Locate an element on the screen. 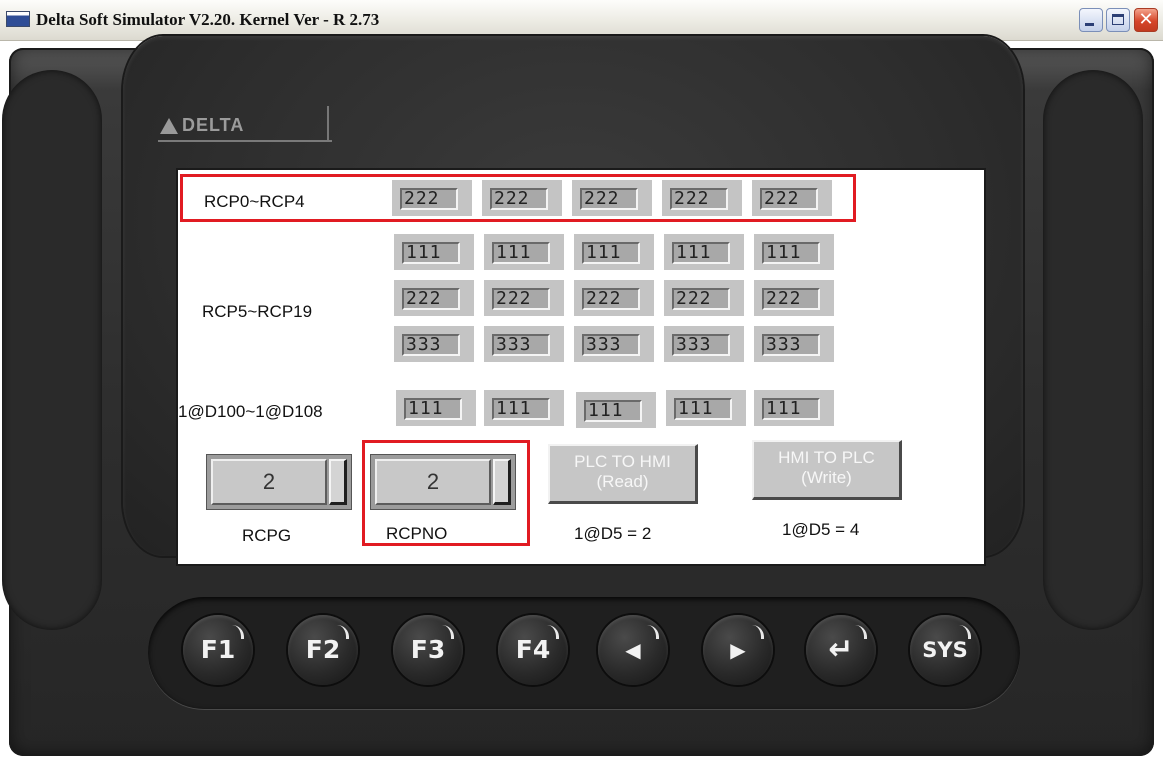 This screenshot has height=760, width=1163. close-button: ✕ is located at coordinates (1146, 20).